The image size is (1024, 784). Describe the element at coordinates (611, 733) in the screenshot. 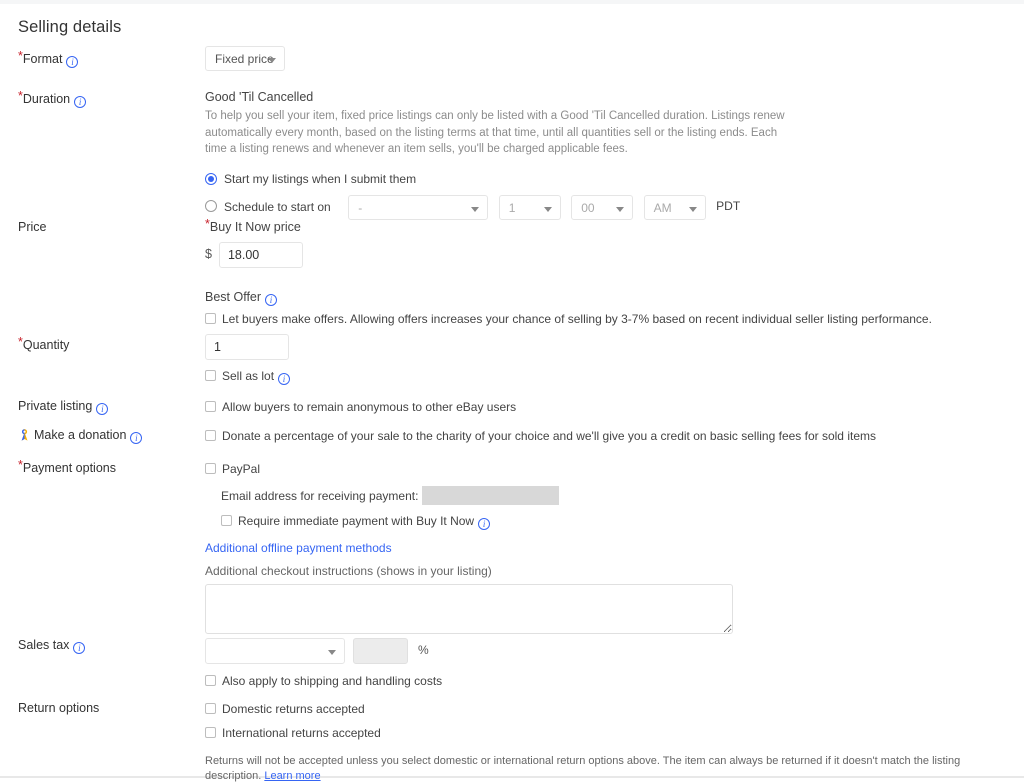

I see `international-returns-option: International returns accepted` at that location.